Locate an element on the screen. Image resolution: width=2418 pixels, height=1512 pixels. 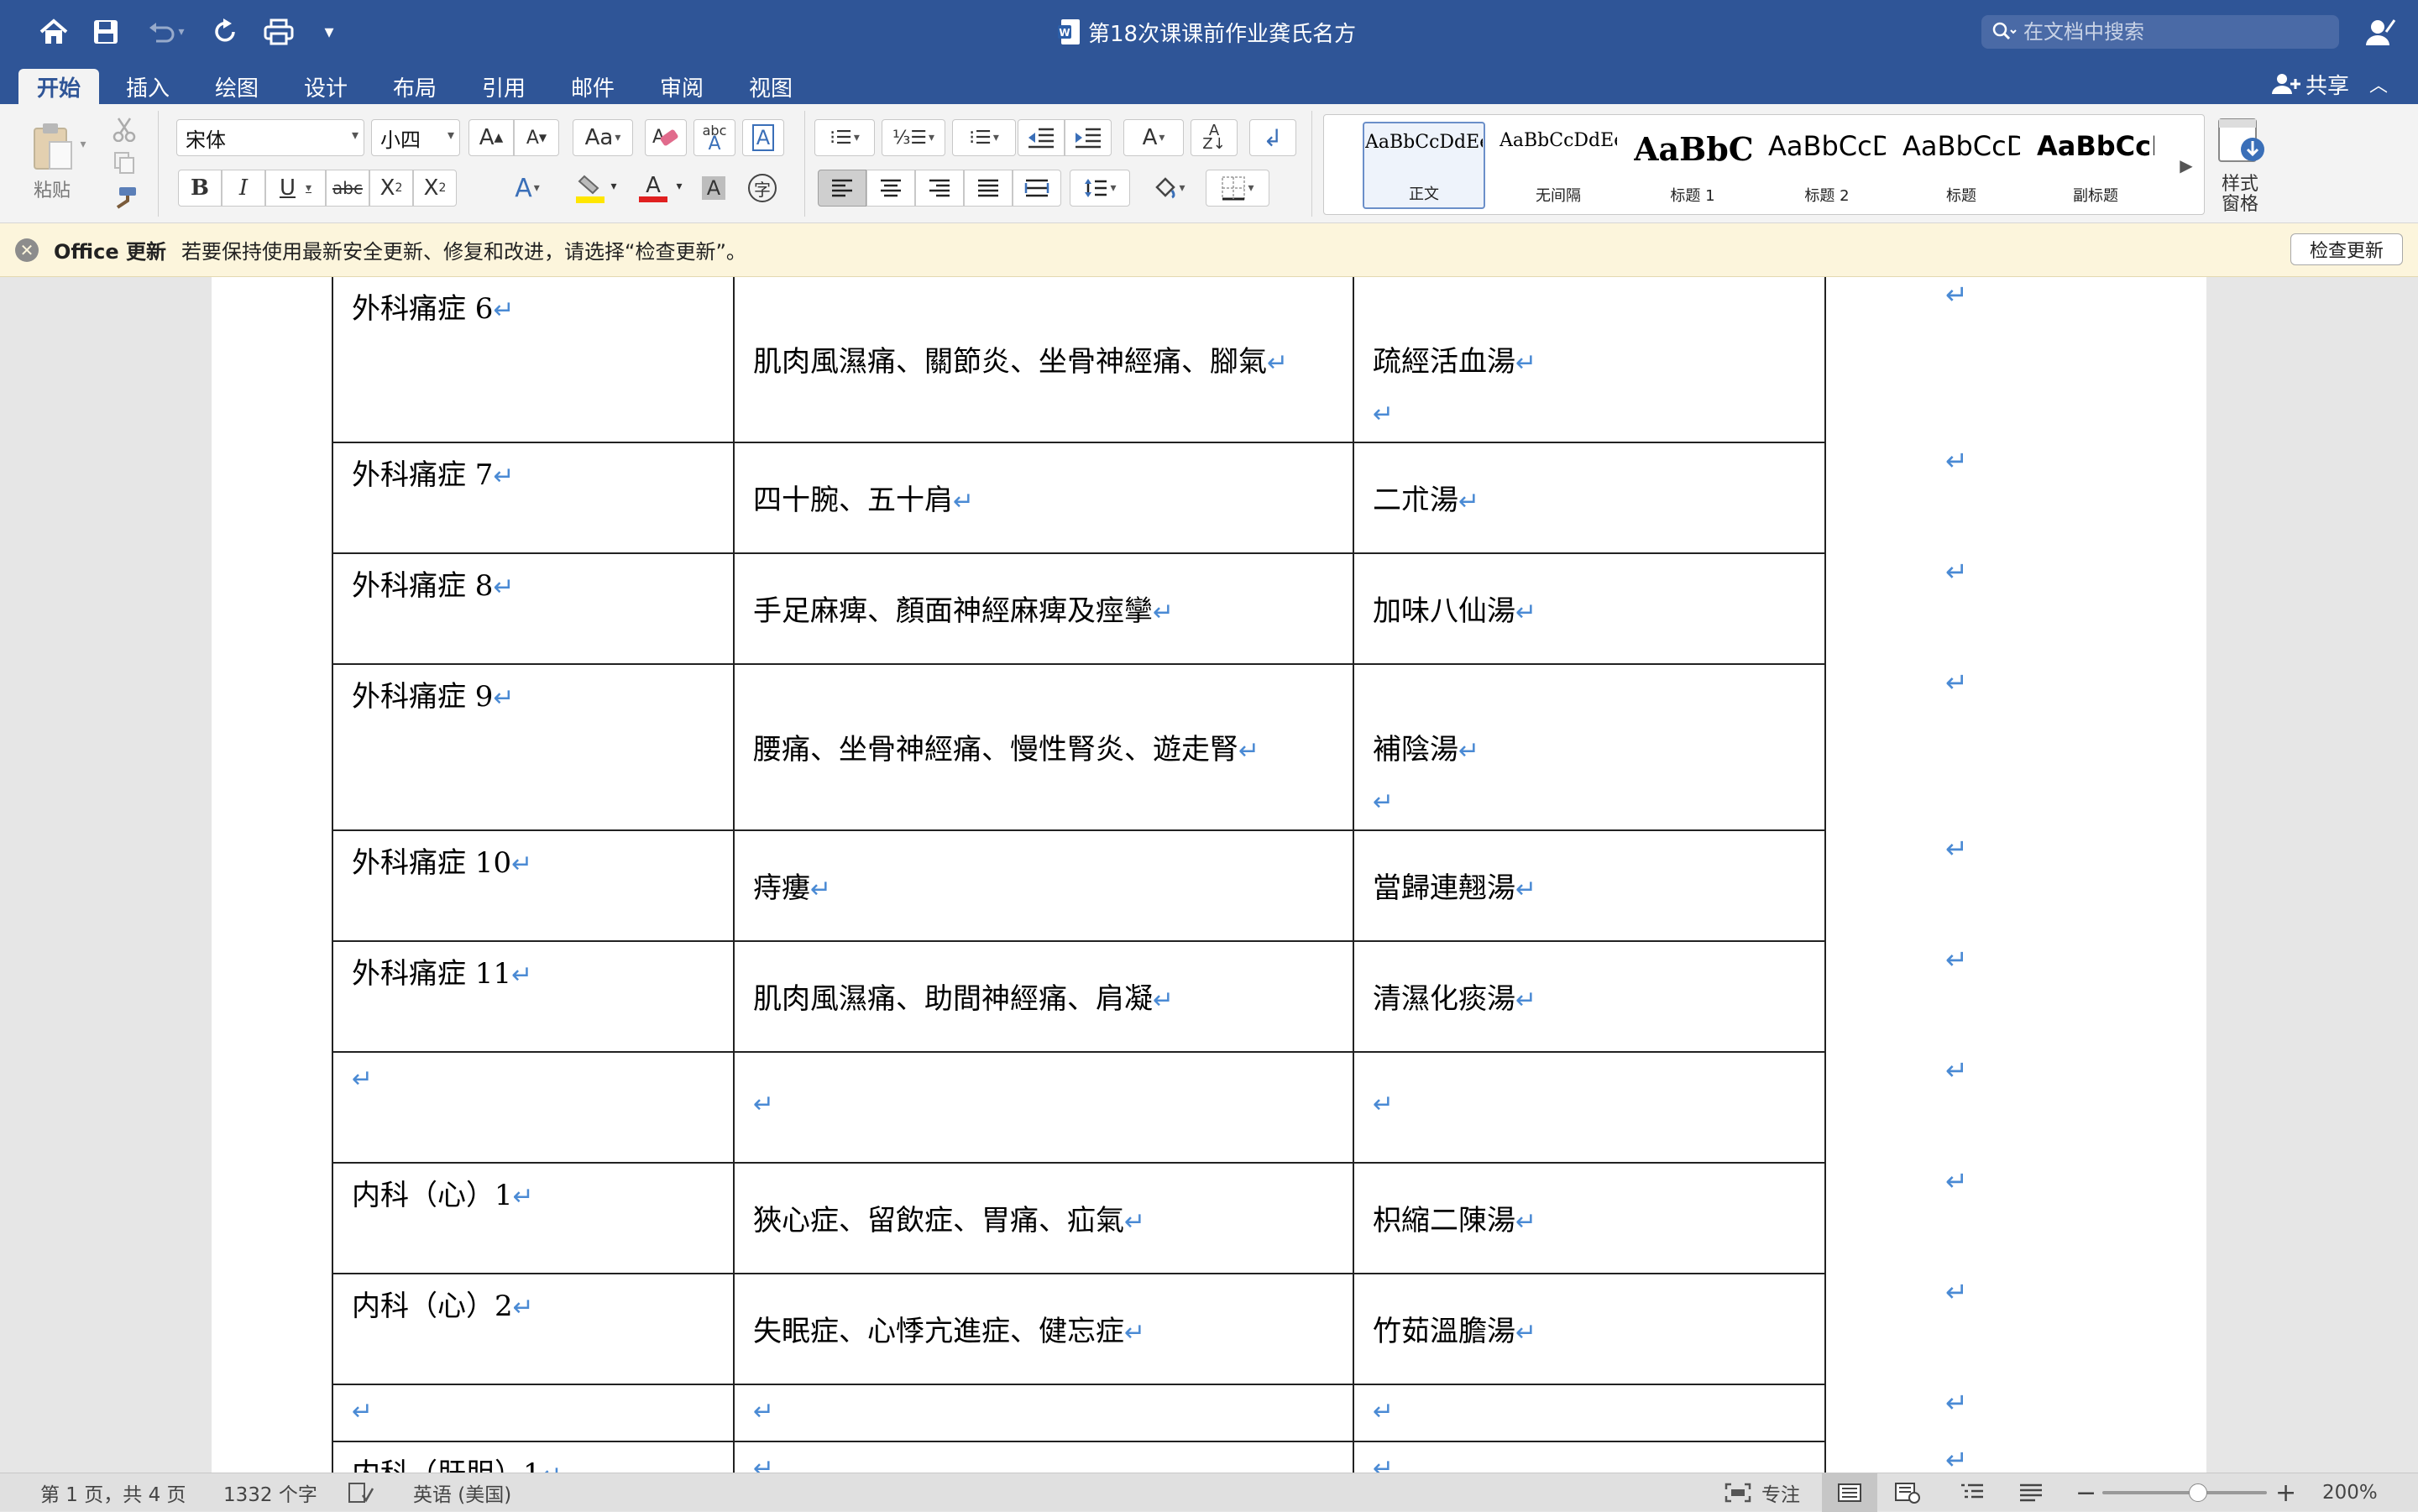
zoom-slider-thumb is located at coordinates (2198, 1492).